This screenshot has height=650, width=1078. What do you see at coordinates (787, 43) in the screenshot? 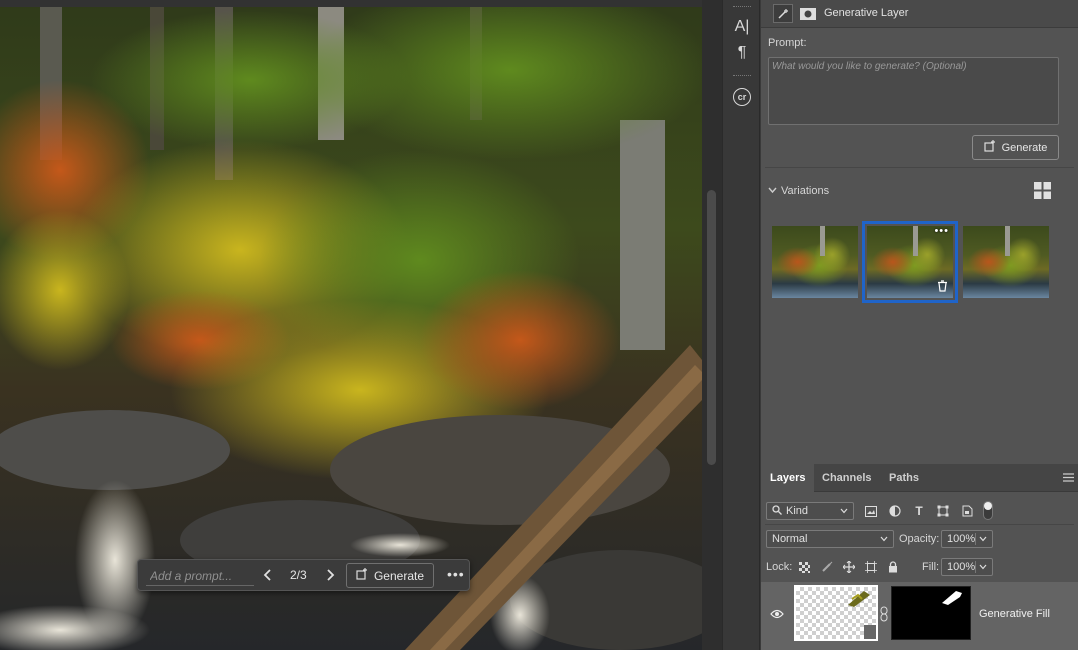
I see `prompt-label: Prompt:` at bounding box center [787, 43].